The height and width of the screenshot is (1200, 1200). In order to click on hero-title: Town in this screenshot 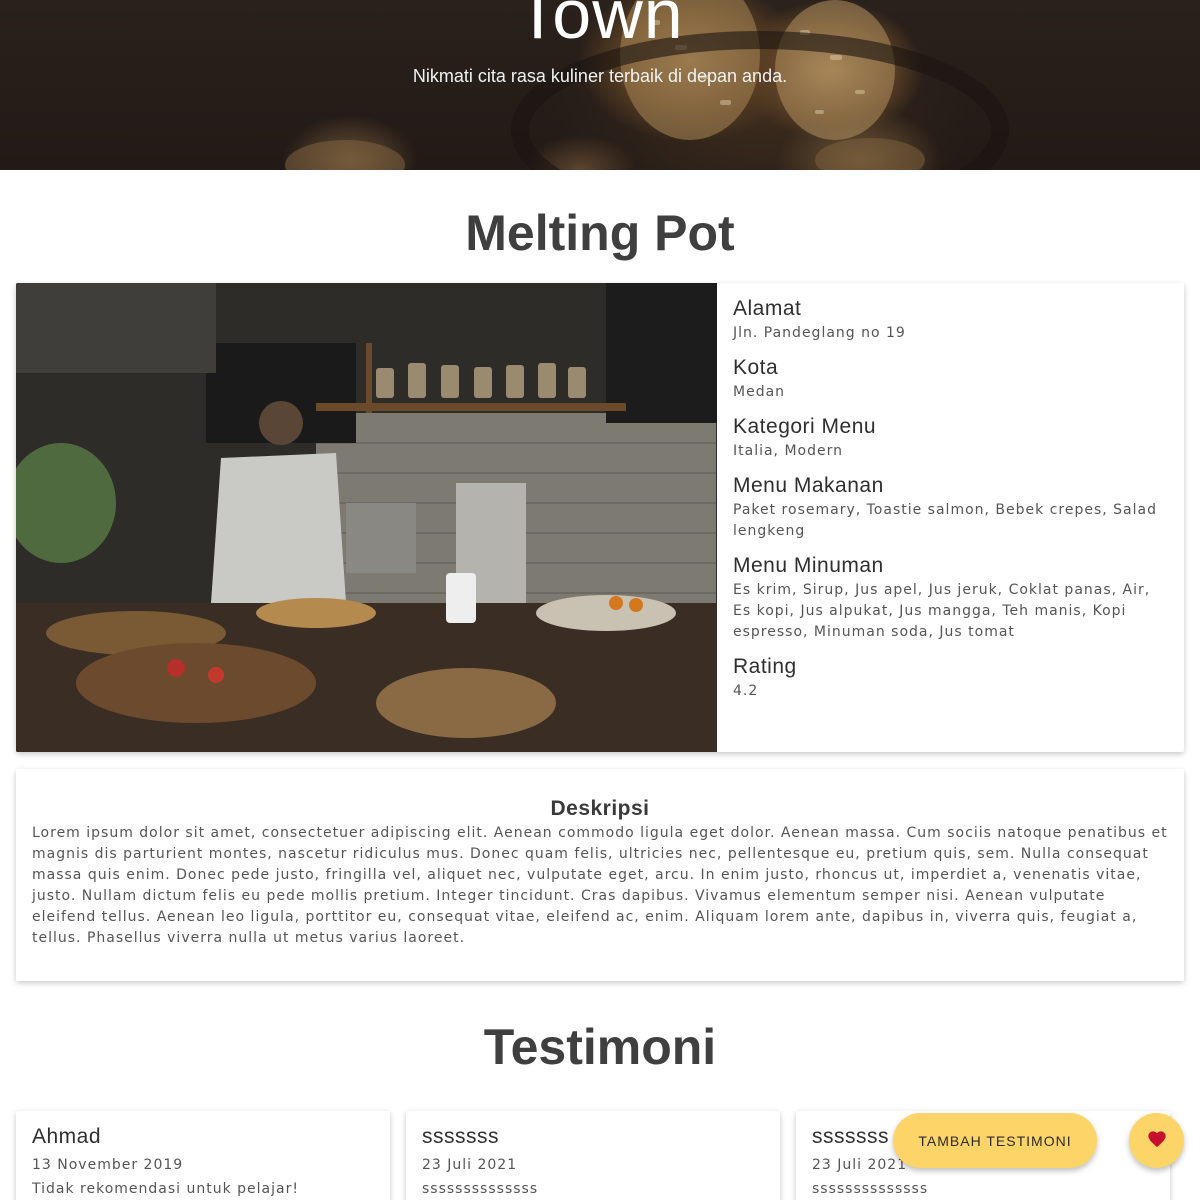, I will do `click(600, 26)`.